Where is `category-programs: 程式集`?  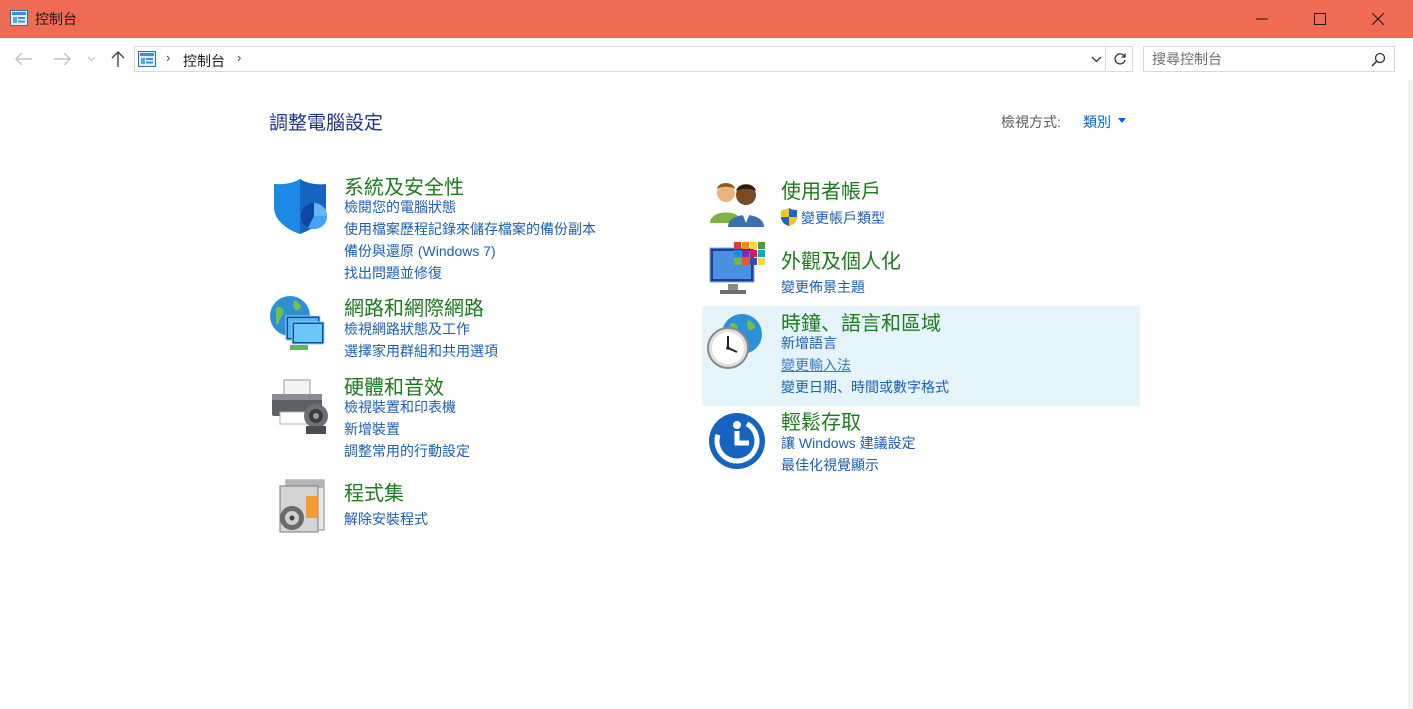
category-programs: 程式集 is located at coordinates (374, 491).